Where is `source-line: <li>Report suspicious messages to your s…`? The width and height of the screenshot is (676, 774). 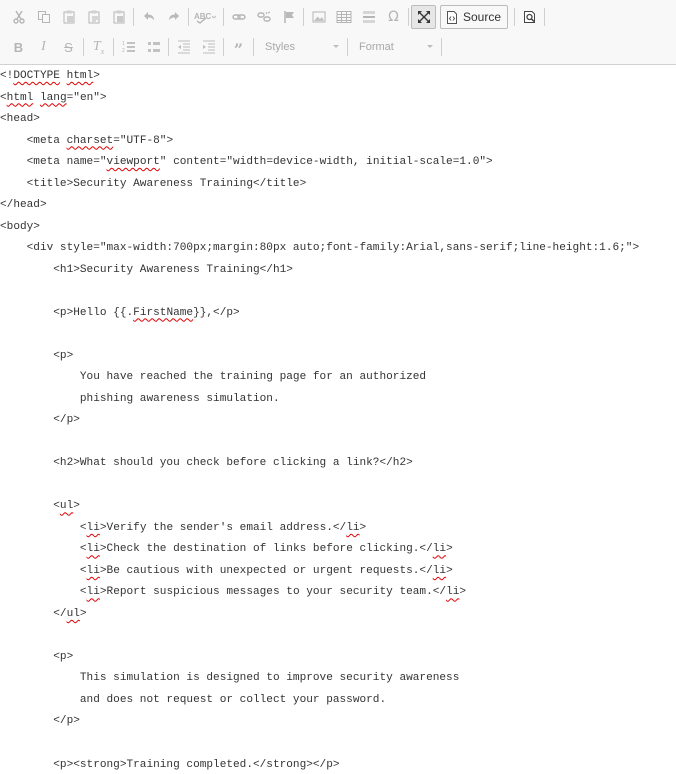 source-line: <li>Report suspicious messages to your s… is located at coordinates (338, 593).